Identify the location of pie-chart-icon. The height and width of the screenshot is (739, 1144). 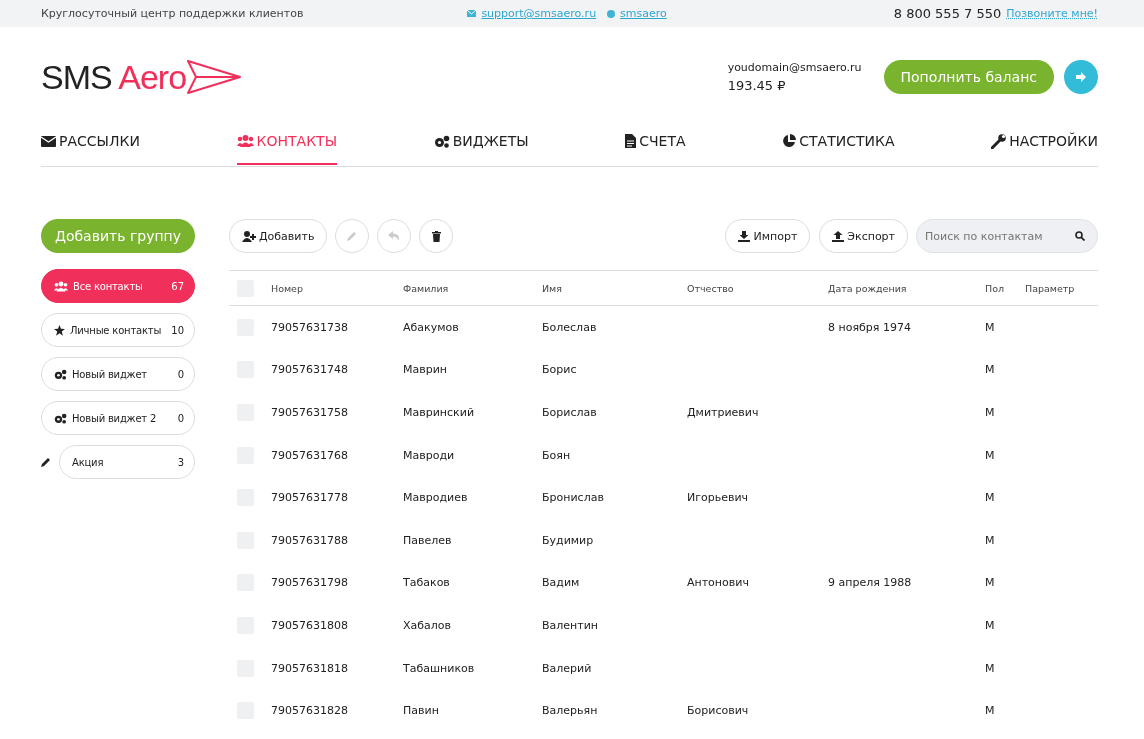
(789, 141).